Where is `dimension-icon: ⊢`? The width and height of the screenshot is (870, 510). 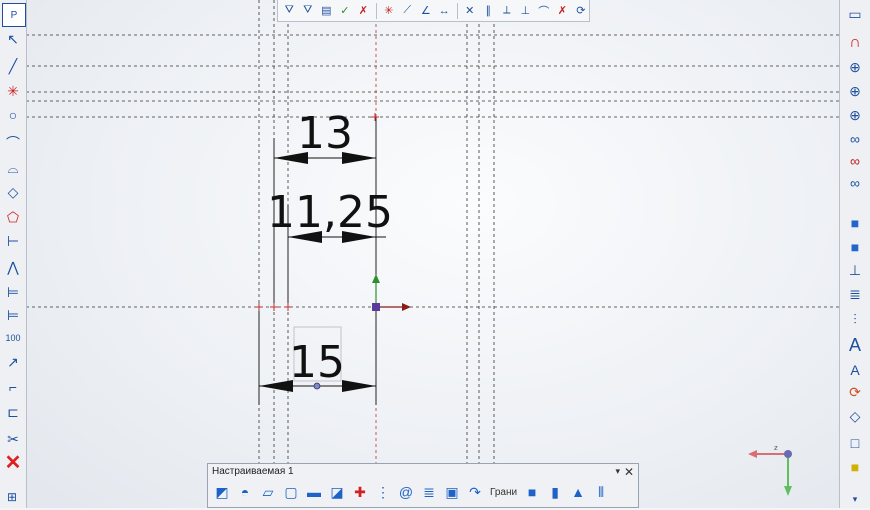 dimension-icon: ⊢ is located at coordinates (13, 241).